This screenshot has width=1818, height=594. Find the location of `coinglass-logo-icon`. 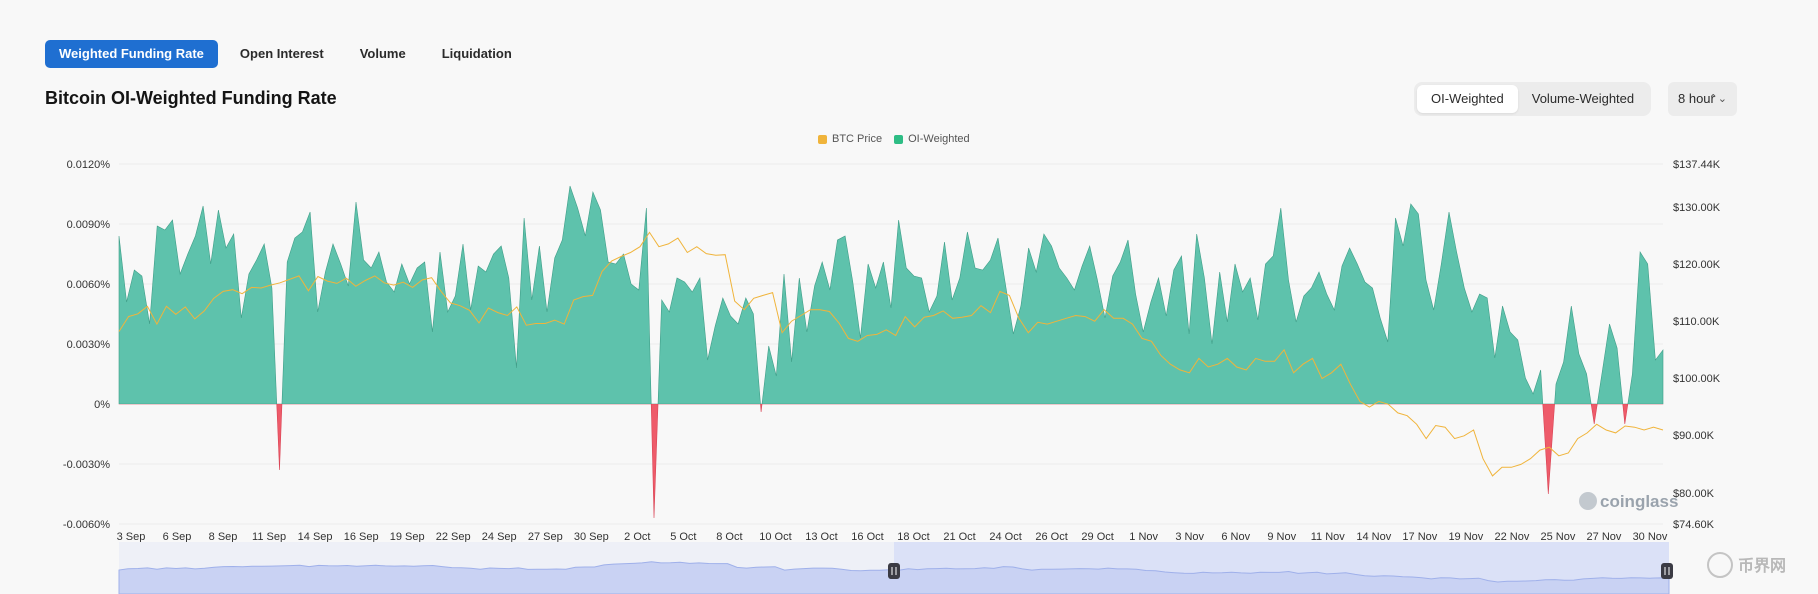

coinglass-logo-icon is located at coordinates (1588, 501).